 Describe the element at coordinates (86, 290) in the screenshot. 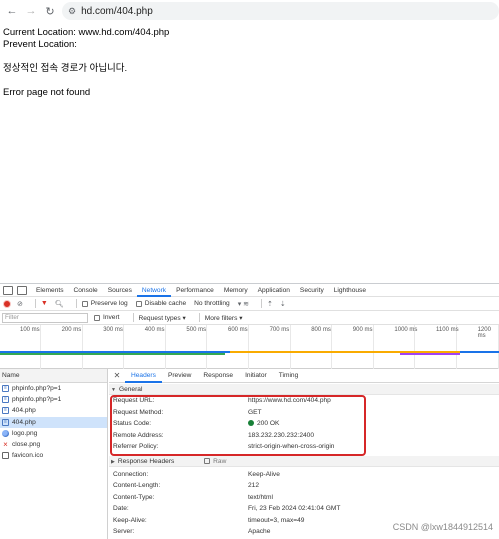

I see `devtools-tab-console: Console` at that location.